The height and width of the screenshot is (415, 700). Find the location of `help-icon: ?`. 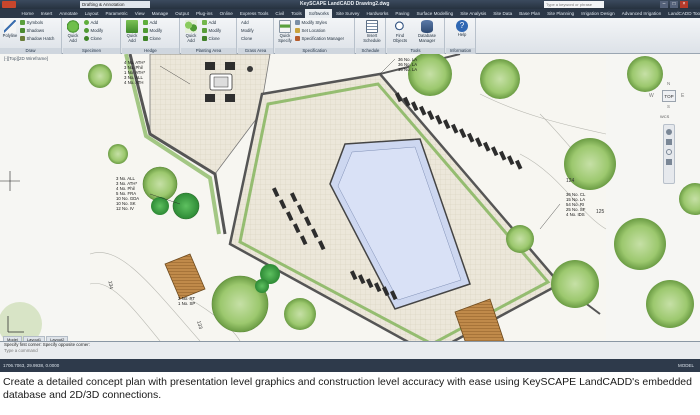

help-icon: ? is located at coordinates (462, 26).